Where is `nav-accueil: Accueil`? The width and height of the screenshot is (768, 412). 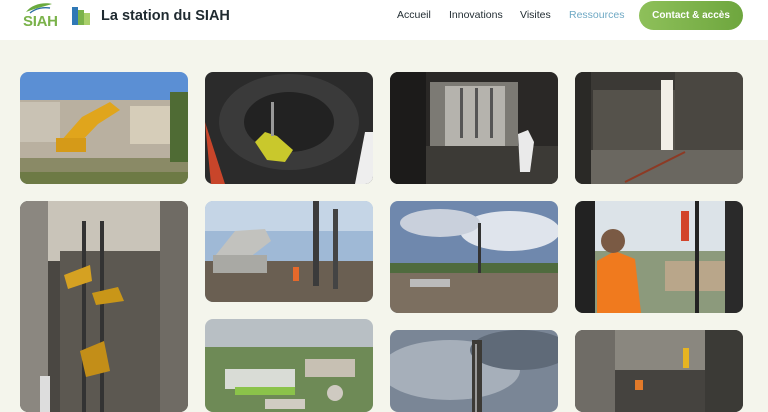 nav-accueil: Accueil is located at coordinates (414, 15).